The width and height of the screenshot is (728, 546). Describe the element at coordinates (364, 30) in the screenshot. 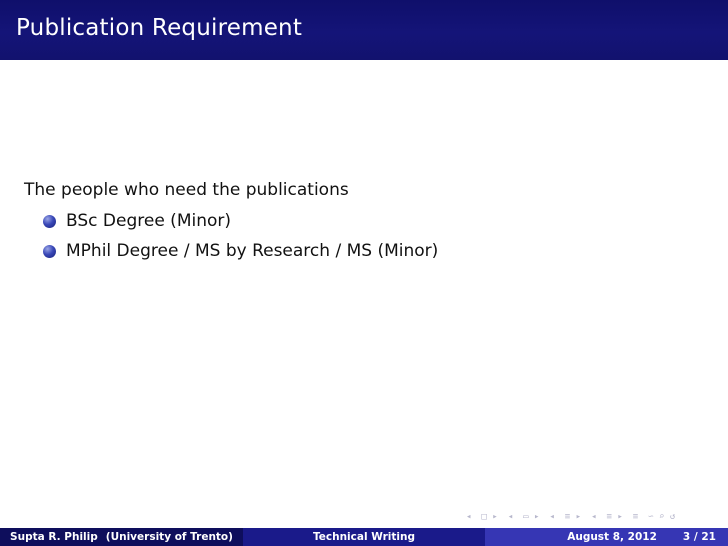

I see `slide-title-bar: Publication Requirement` at that location.